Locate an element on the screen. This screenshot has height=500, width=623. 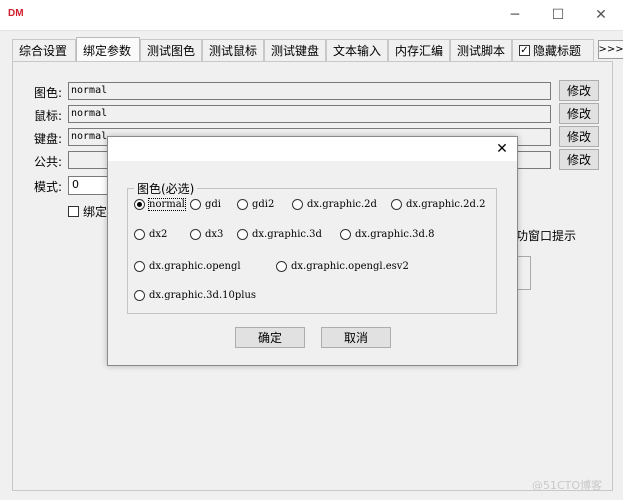
radio-label: dx.graphic.2d is located at coordinates (342, 204).